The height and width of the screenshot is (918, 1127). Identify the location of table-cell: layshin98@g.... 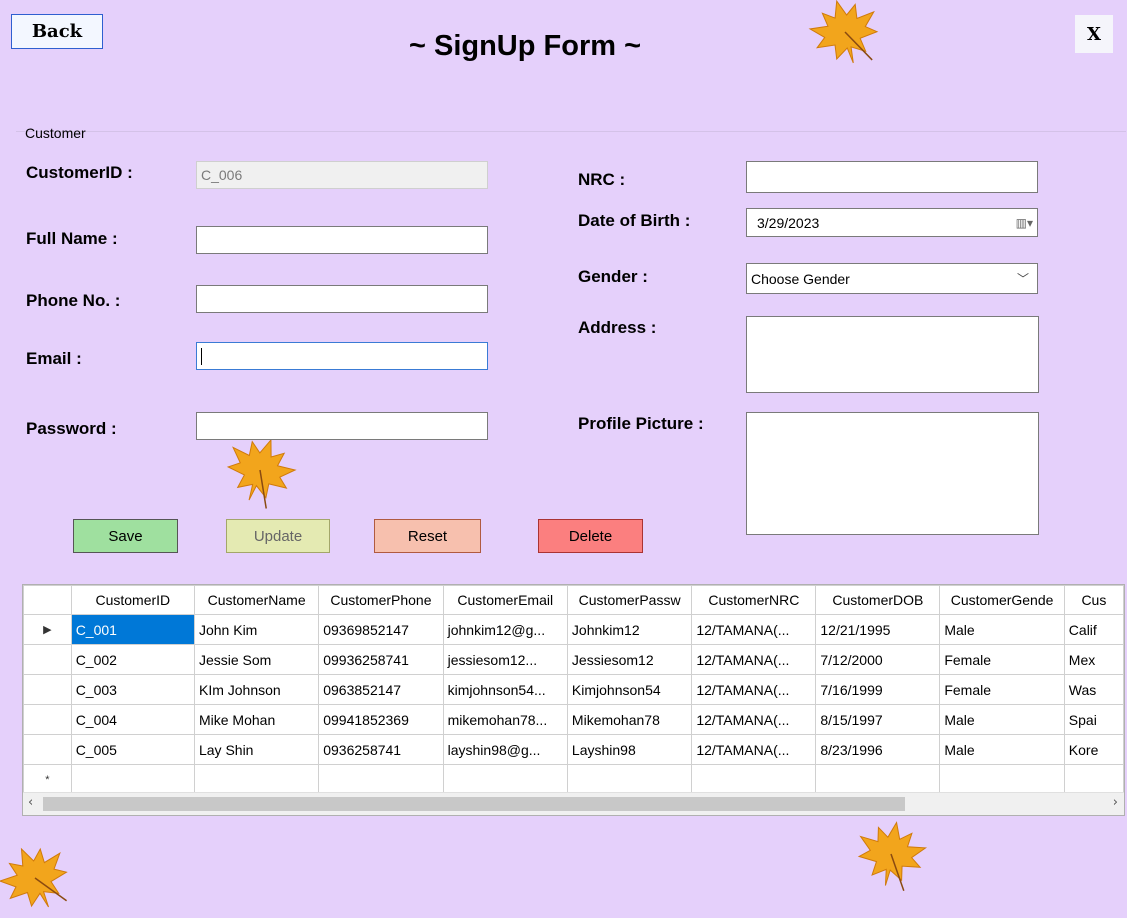
(505, 749).